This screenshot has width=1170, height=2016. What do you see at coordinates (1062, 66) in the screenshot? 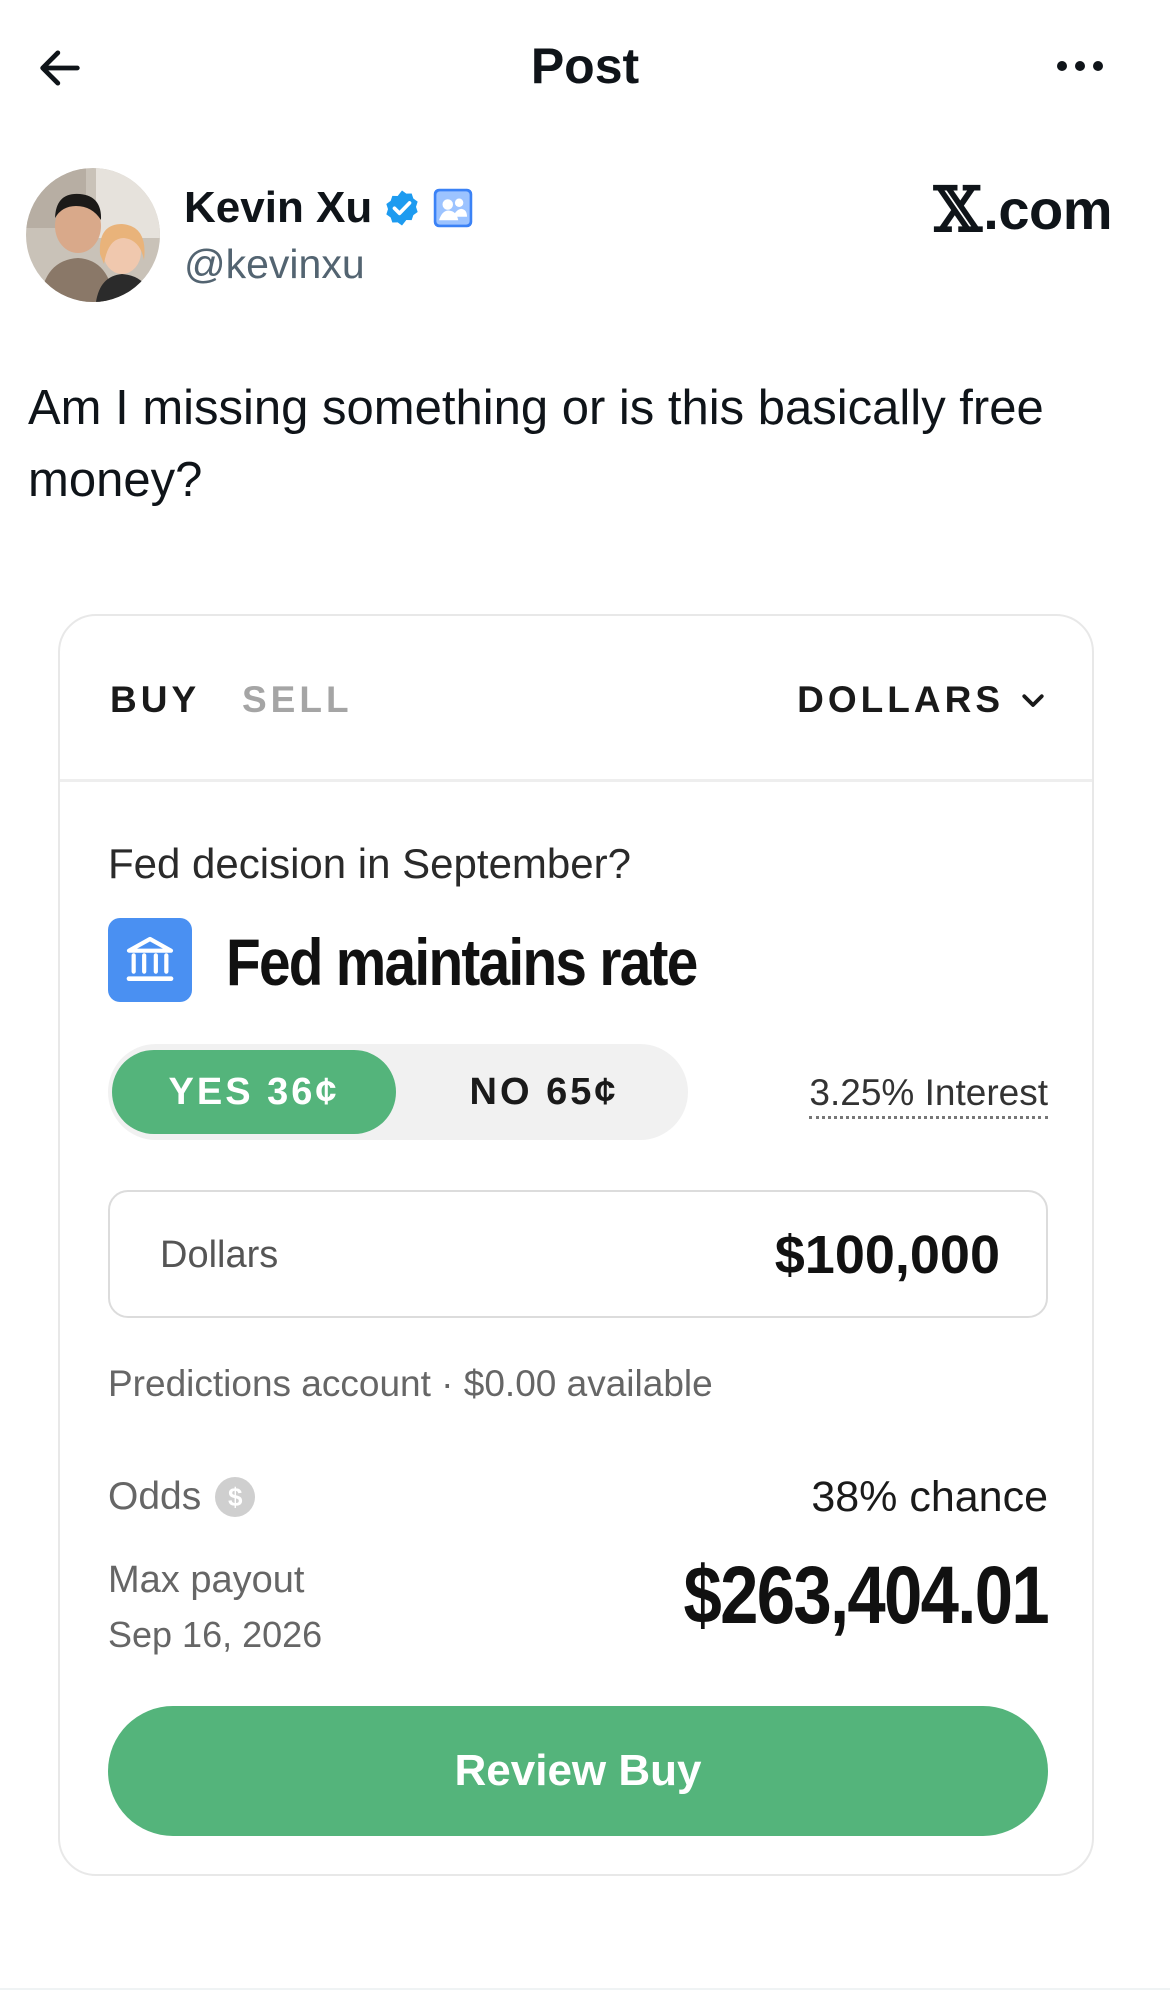
I see `more-horizontal-icon` at bounding box center [1062, 66].